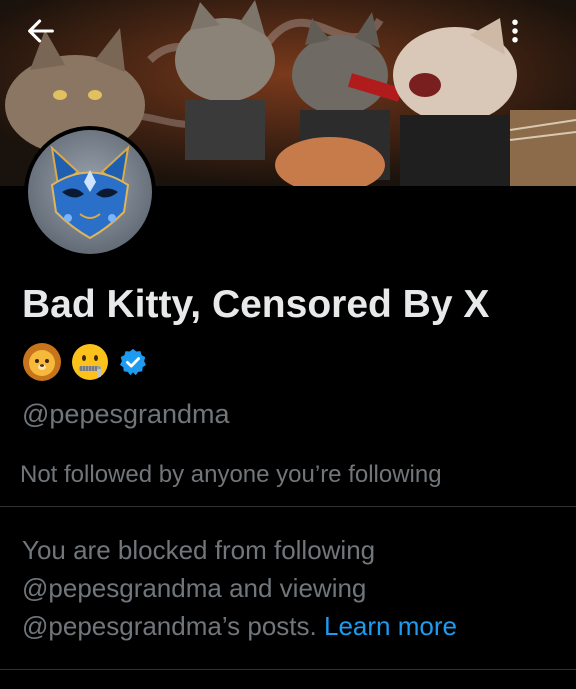 This screenshot has height=689, width=576. I want to click on arrow-left-icon, so click(41, 31).